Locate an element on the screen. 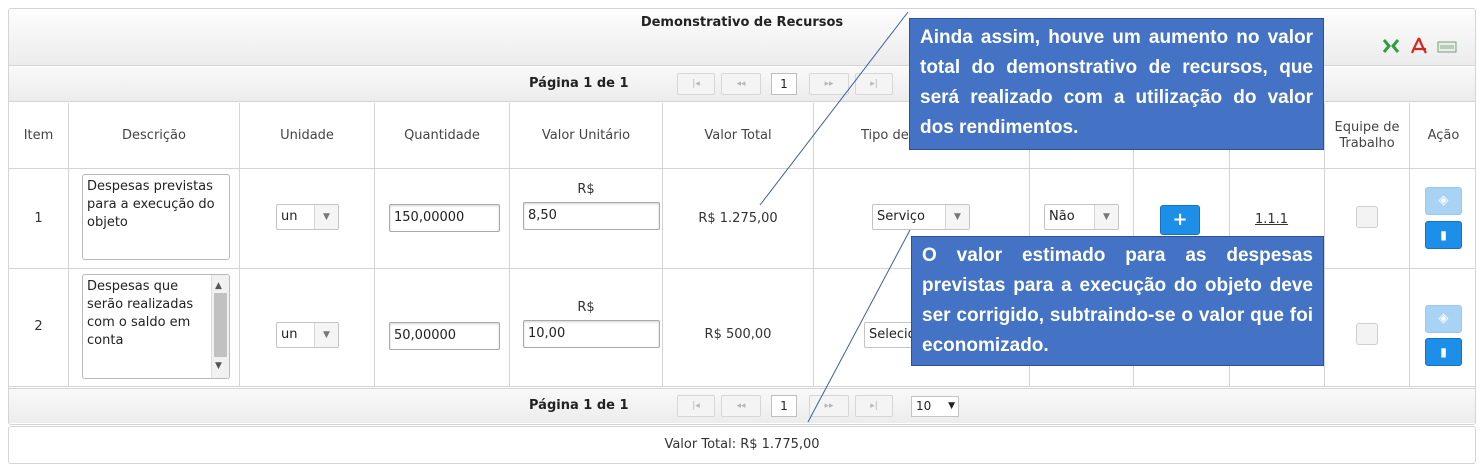 Image resolution: width=1482 pixels, height=471 pixels. total-footer: Valor Total: R$ 1.775,00 is located at coordinates (742, 445).